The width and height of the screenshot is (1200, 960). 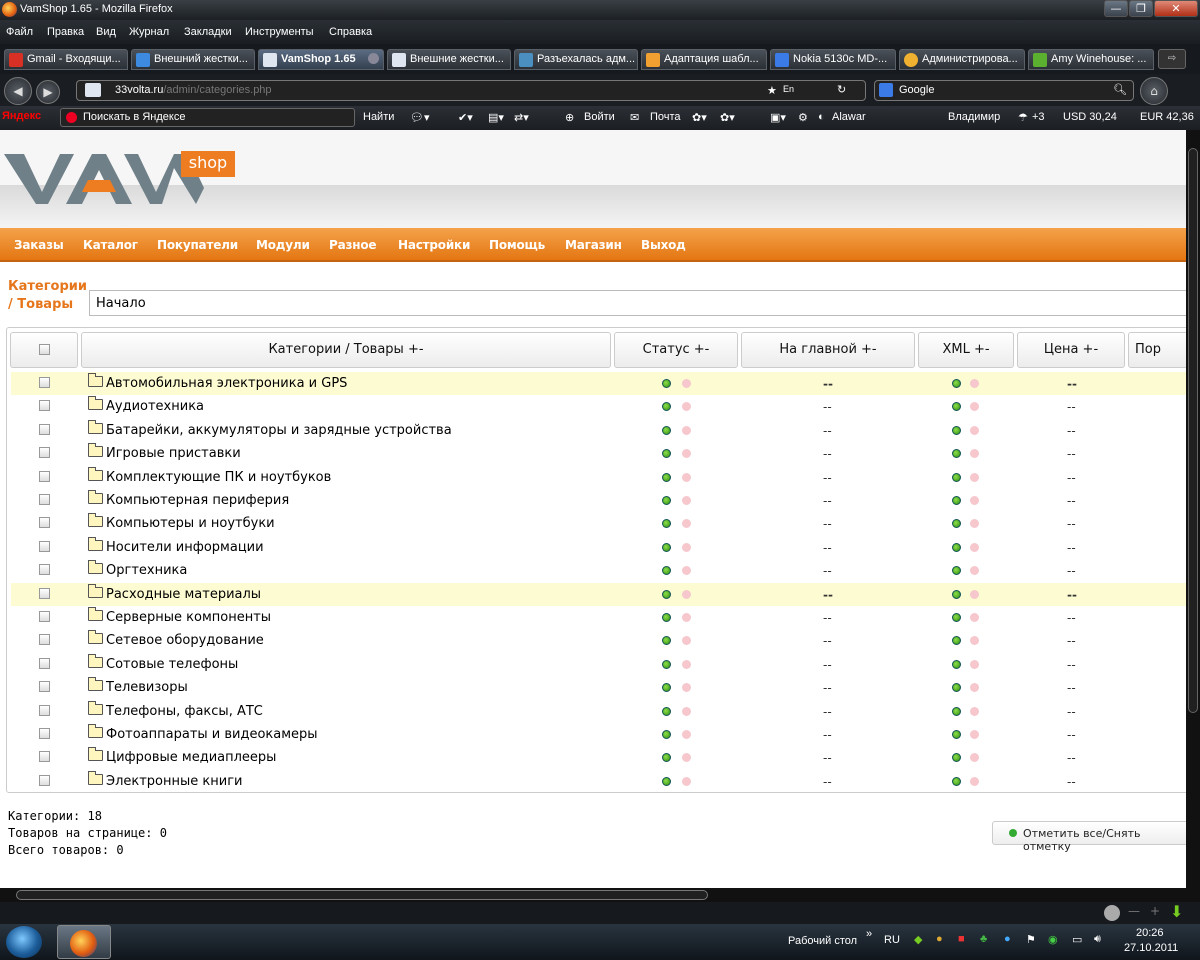 What do you see at coordinates (149, 32) in the screenshot?
I see `menu-history: Журнал` at bounding box center [149, 32].